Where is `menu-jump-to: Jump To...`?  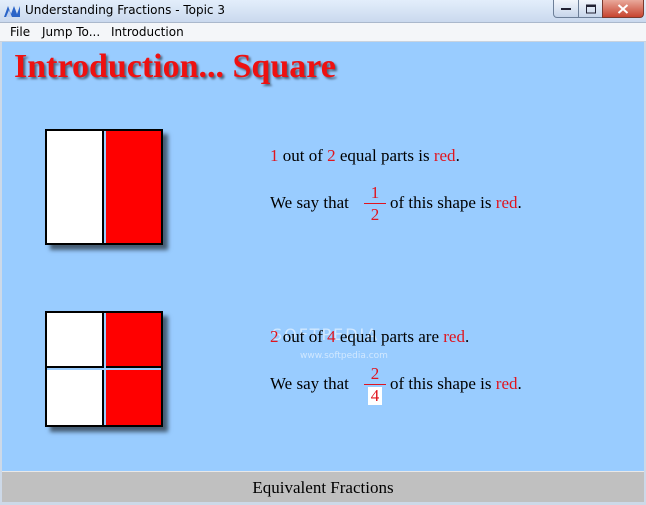
menu-jump-to: Jump To... is located at coordinates (71, 32).